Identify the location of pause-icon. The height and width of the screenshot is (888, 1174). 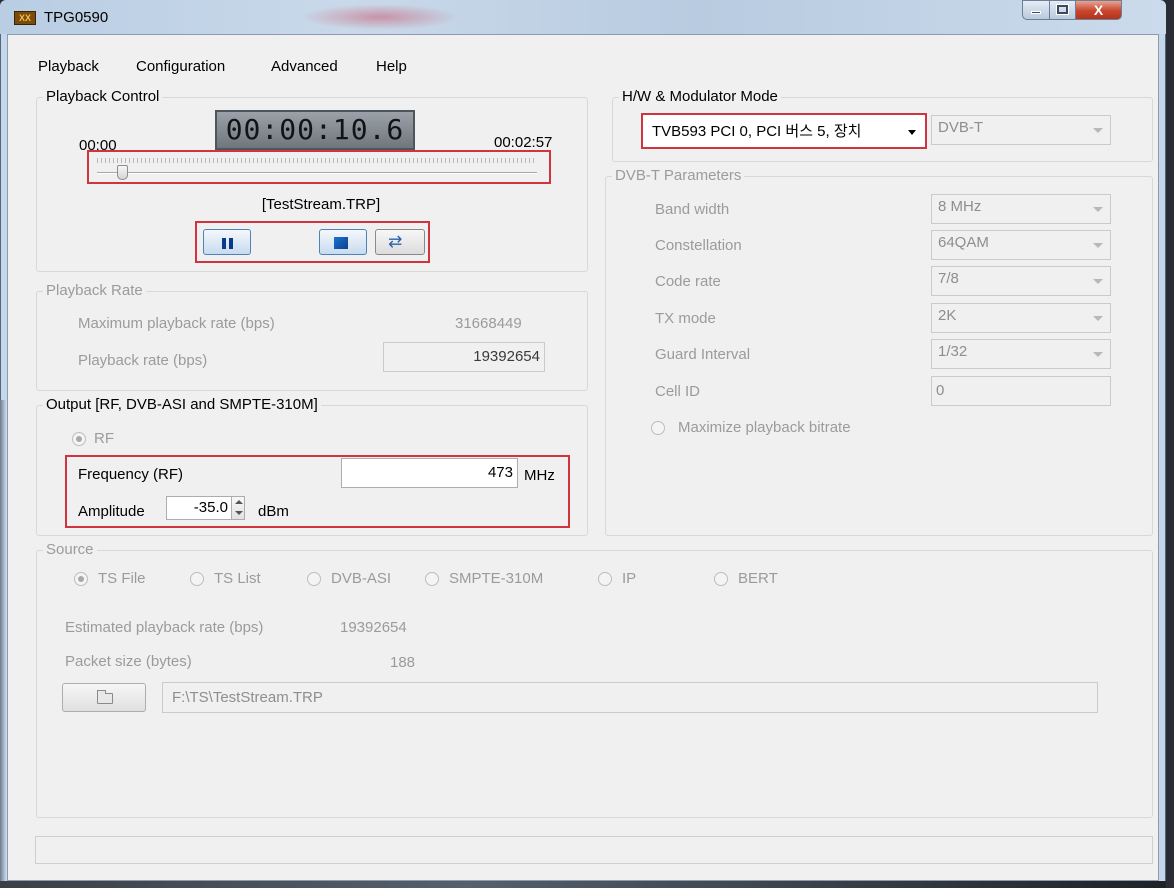
(227, 243).